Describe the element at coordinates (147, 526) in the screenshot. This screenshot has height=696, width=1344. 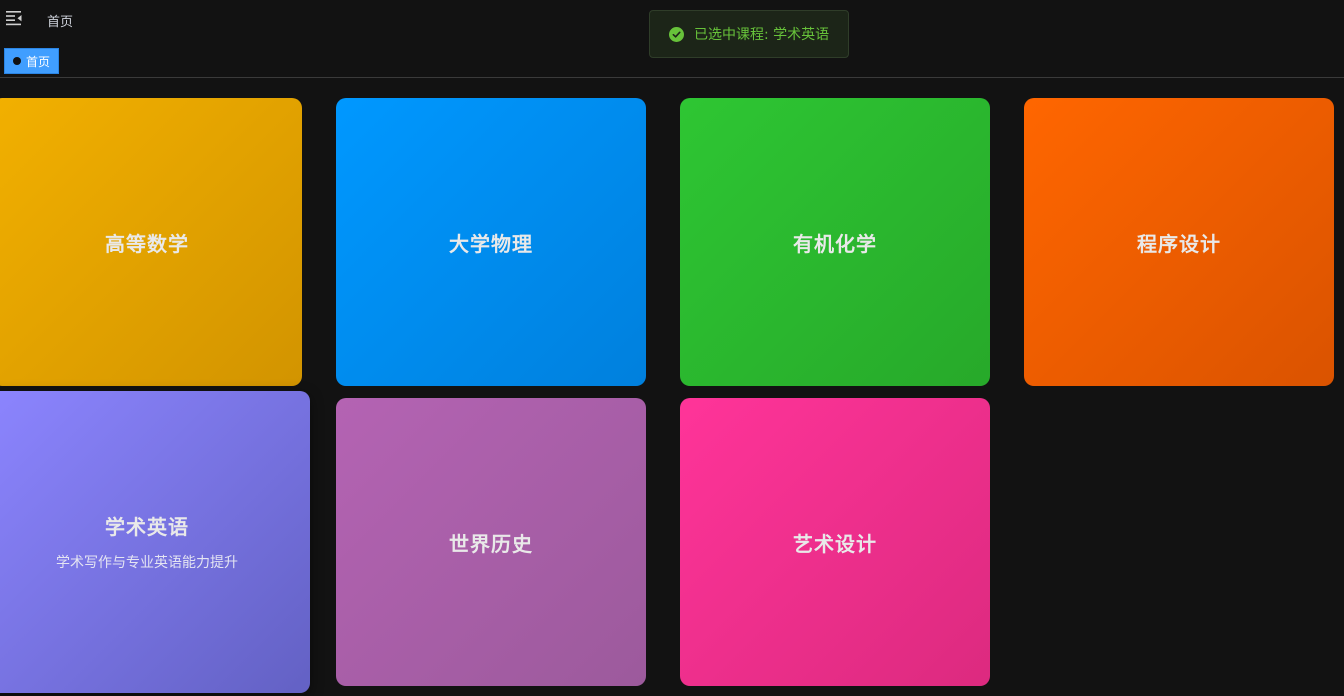
I see `course-title: 学术英语` at that location.